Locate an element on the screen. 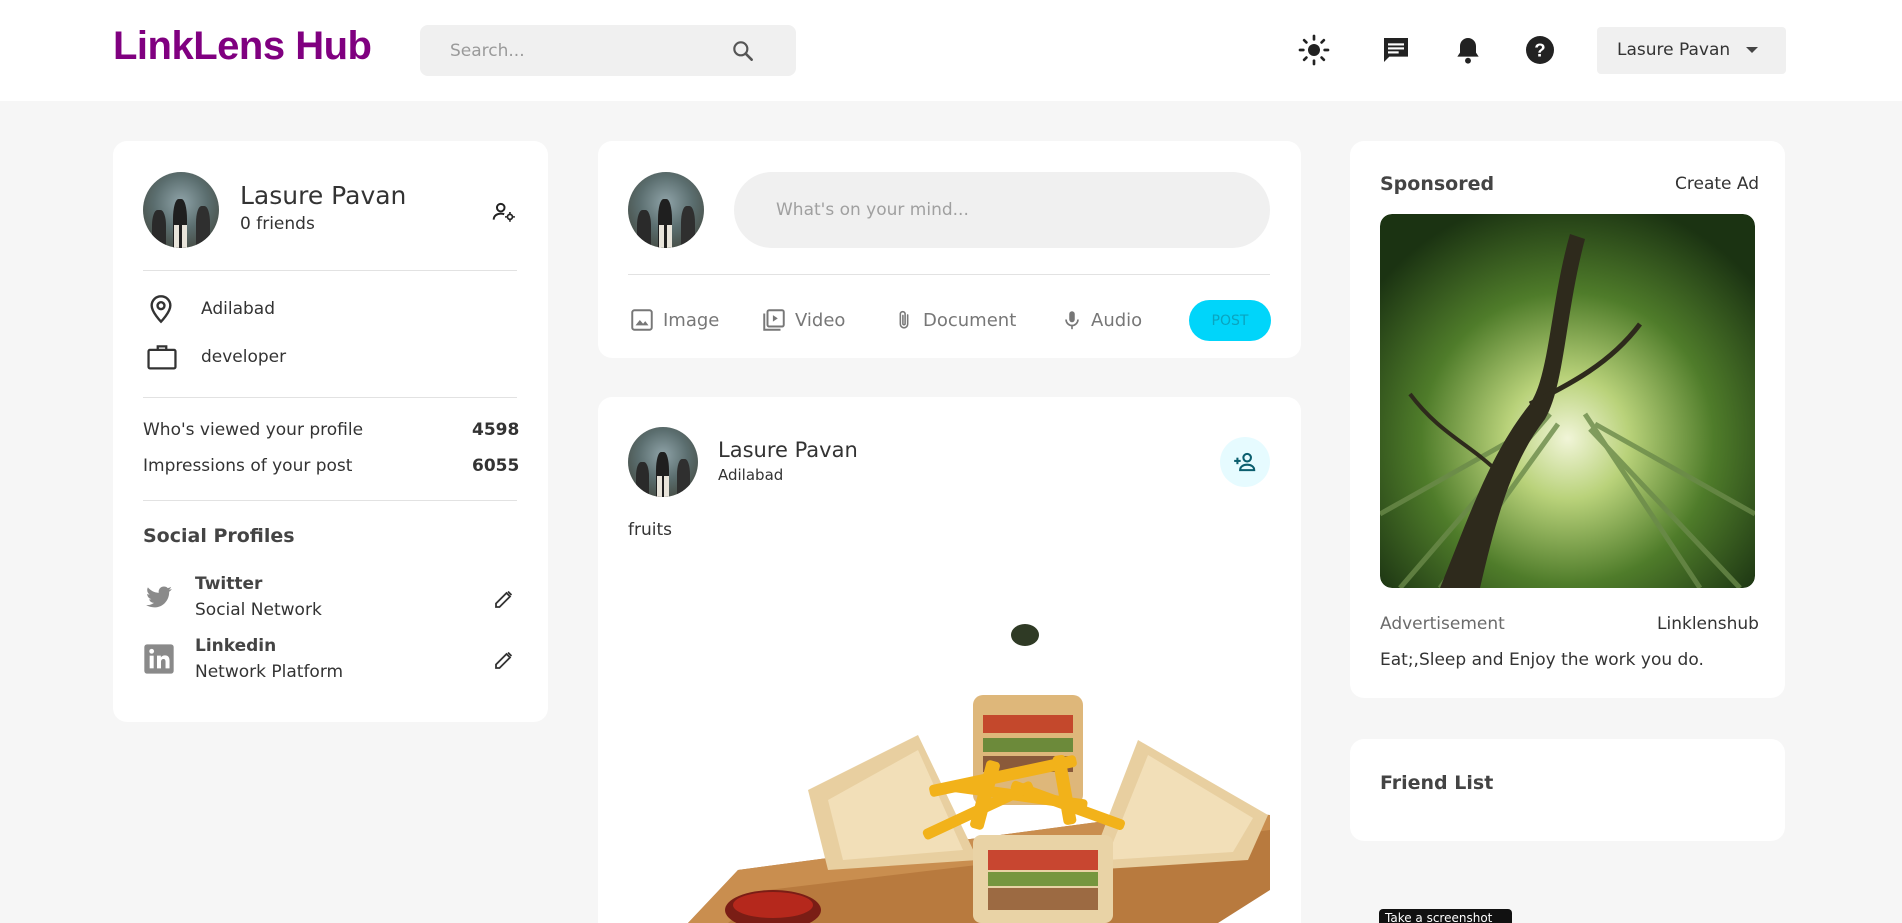 This screenshot has width=1902, height=923. post-author-name: Lasure Pavan is located at coordinates (788, 450).